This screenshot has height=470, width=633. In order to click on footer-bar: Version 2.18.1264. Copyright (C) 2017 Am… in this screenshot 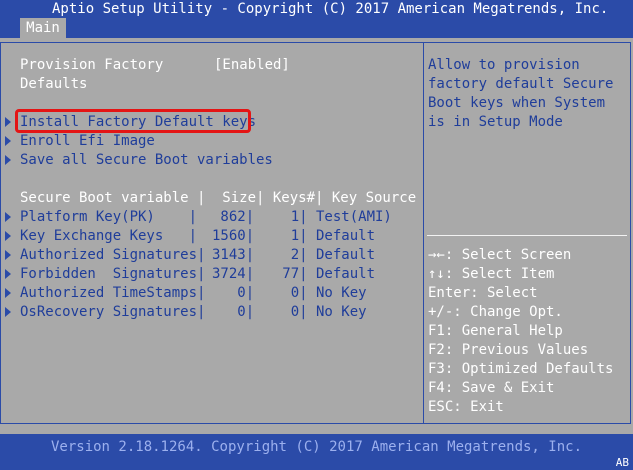, I will do `click(316, 452)`.